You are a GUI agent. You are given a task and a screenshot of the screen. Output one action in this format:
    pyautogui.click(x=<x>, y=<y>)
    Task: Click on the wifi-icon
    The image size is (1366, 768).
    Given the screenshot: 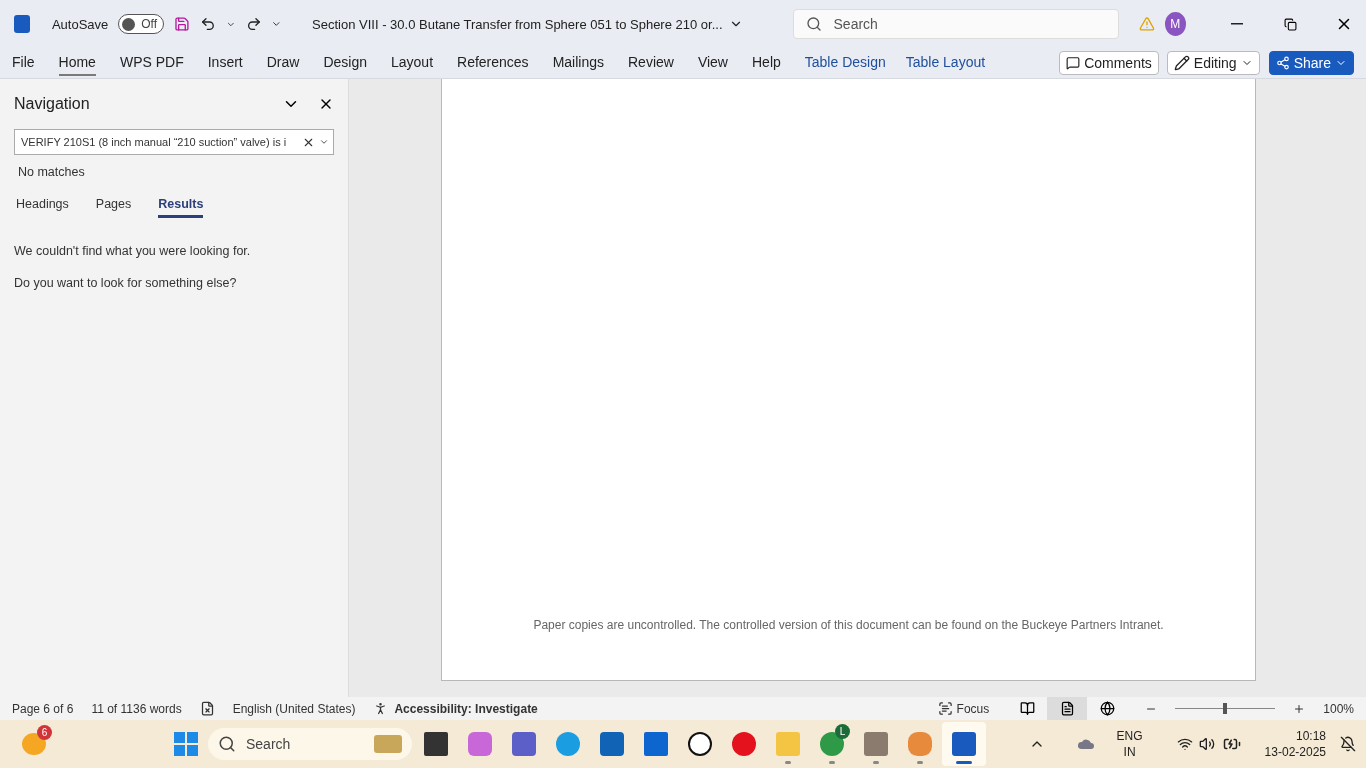 What is the action you would take?
    pyautogui.click(x=1184, y=744)
    